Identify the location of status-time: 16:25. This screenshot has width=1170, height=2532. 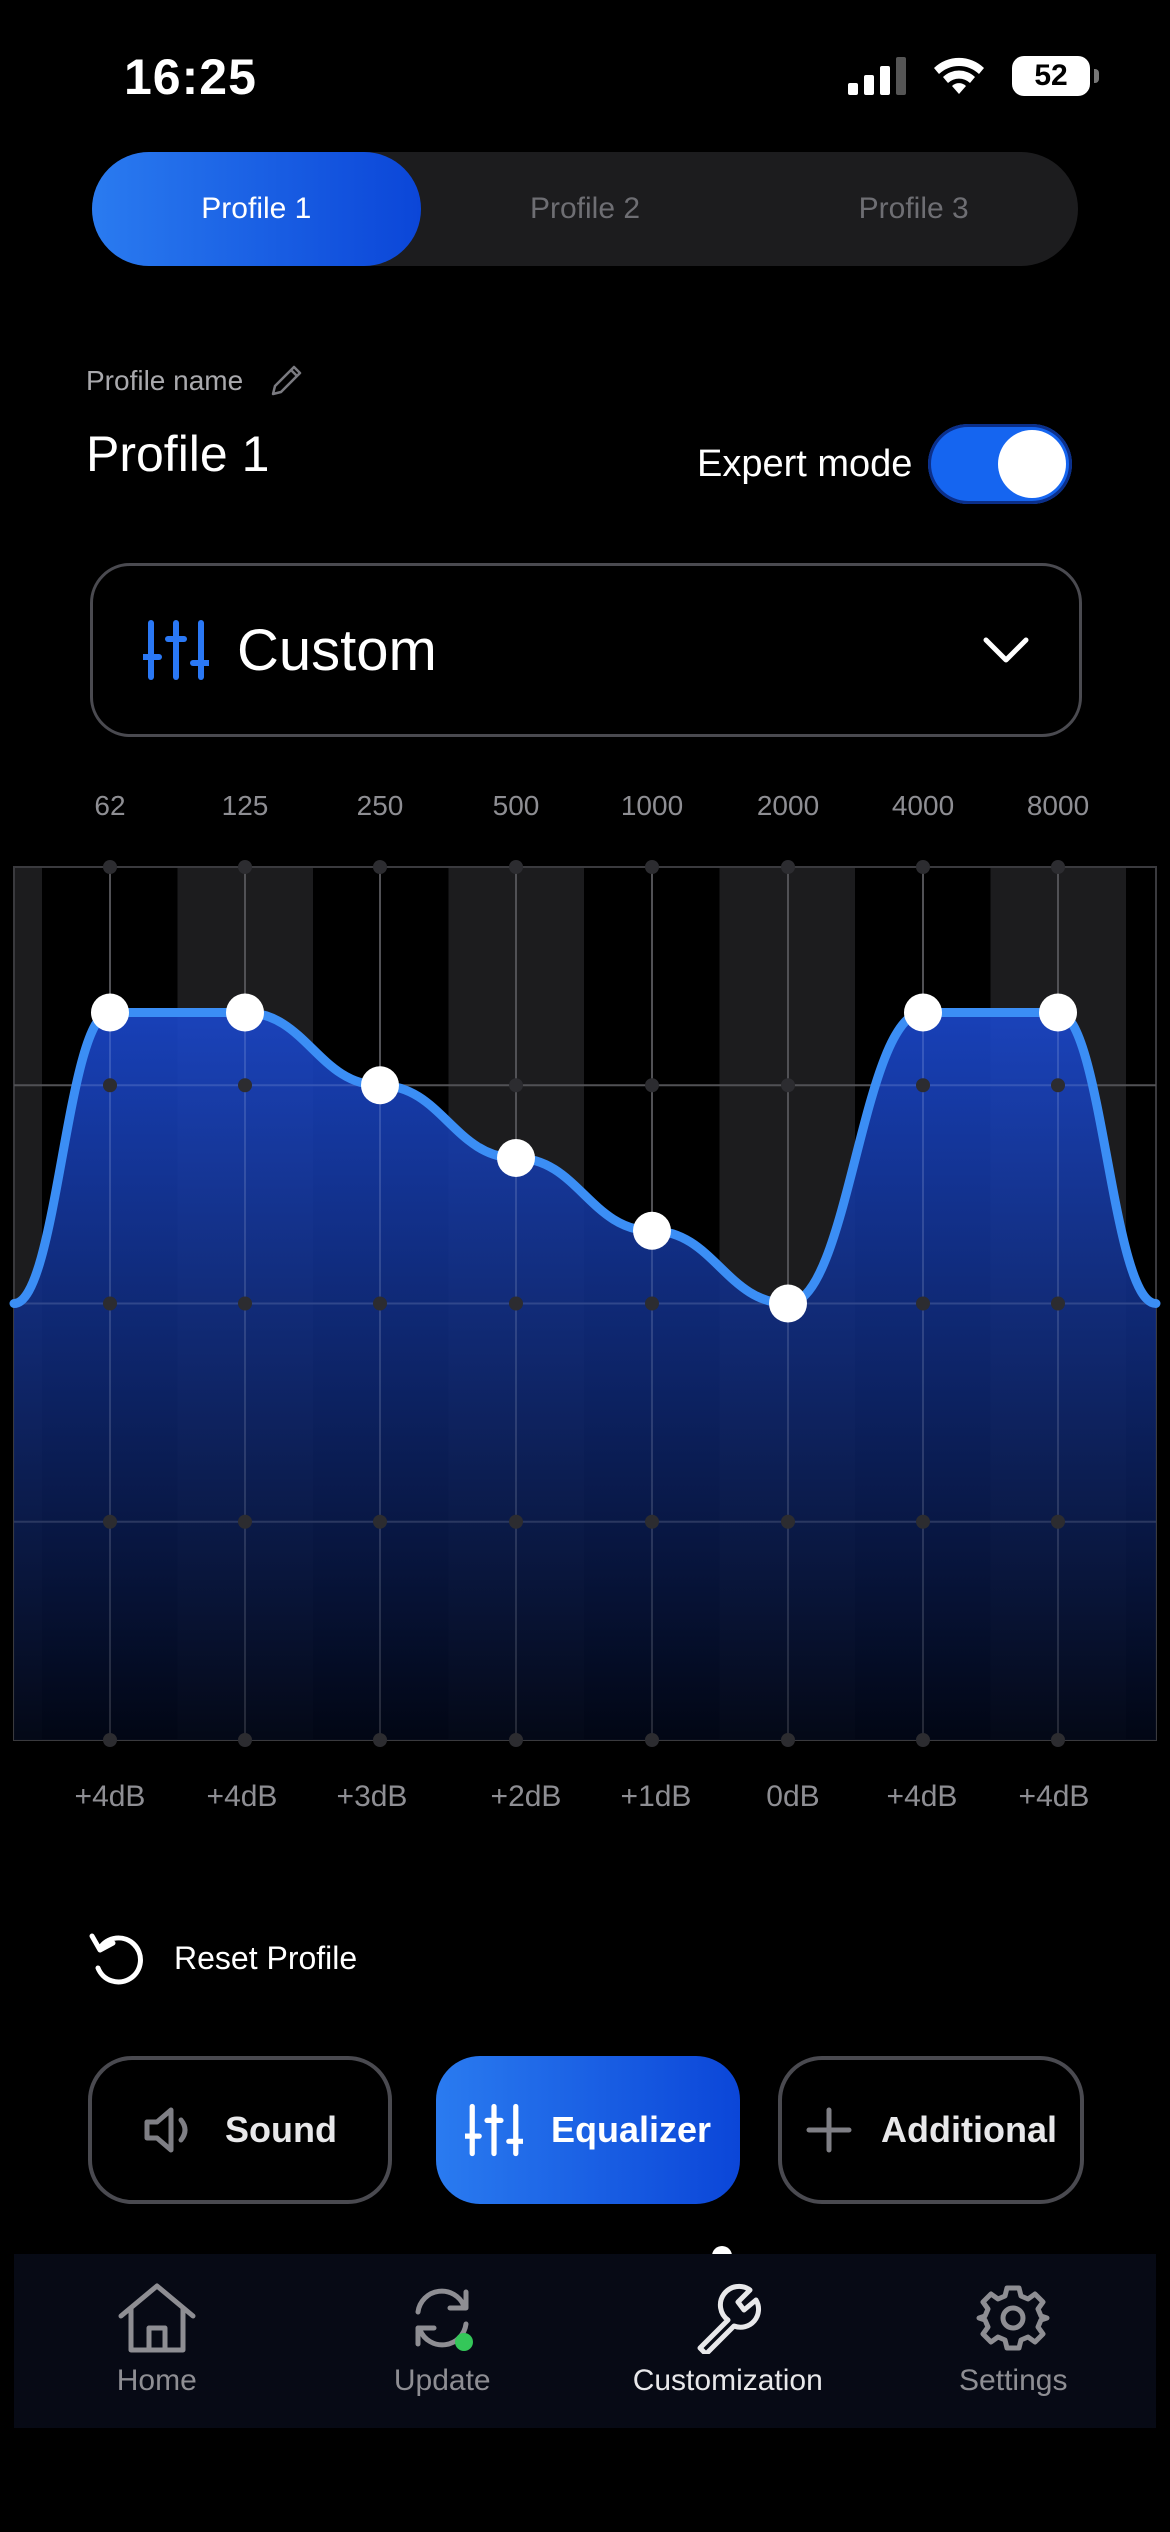
(190, 77).